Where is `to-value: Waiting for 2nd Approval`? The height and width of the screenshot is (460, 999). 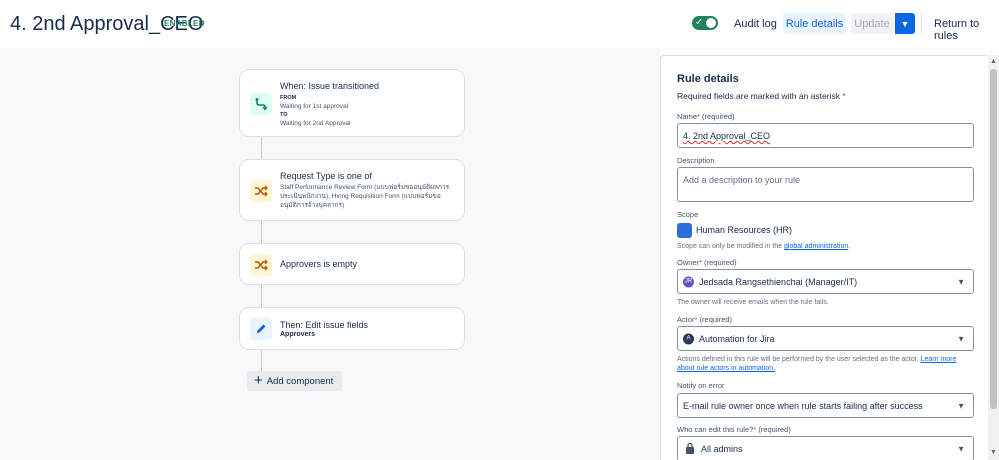
to-value: Waiting for 2nd Approval is located at coordinates (315, 123).